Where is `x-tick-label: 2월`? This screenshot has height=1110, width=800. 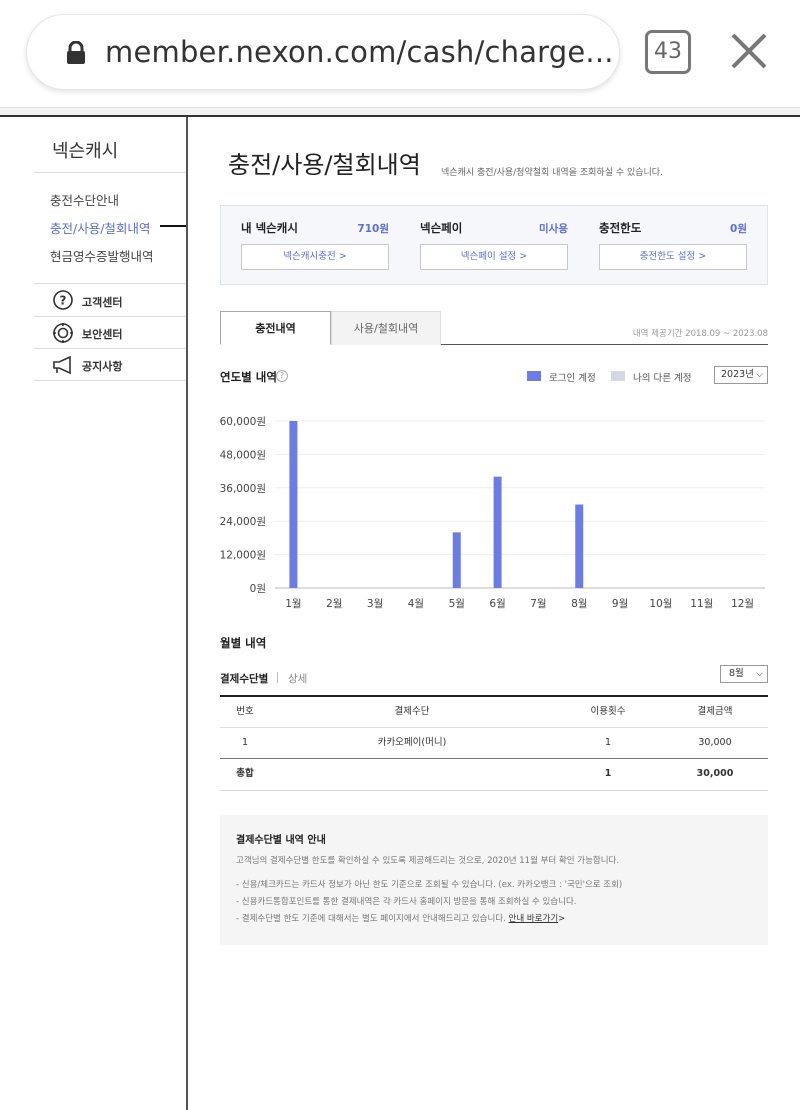 x-tick-label: 2월 is located at coordinates (334, 604).